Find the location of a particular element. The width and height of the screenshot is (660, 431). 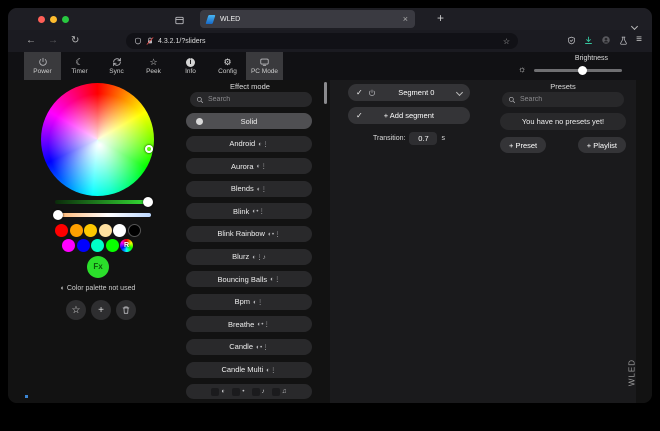

profile-avatar-icon is located at coordinates (606, 40).